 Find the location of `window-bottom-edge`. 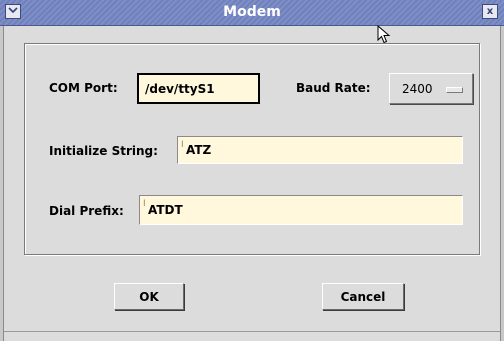

window-bottom-edge is located at coordinates (252, 331).